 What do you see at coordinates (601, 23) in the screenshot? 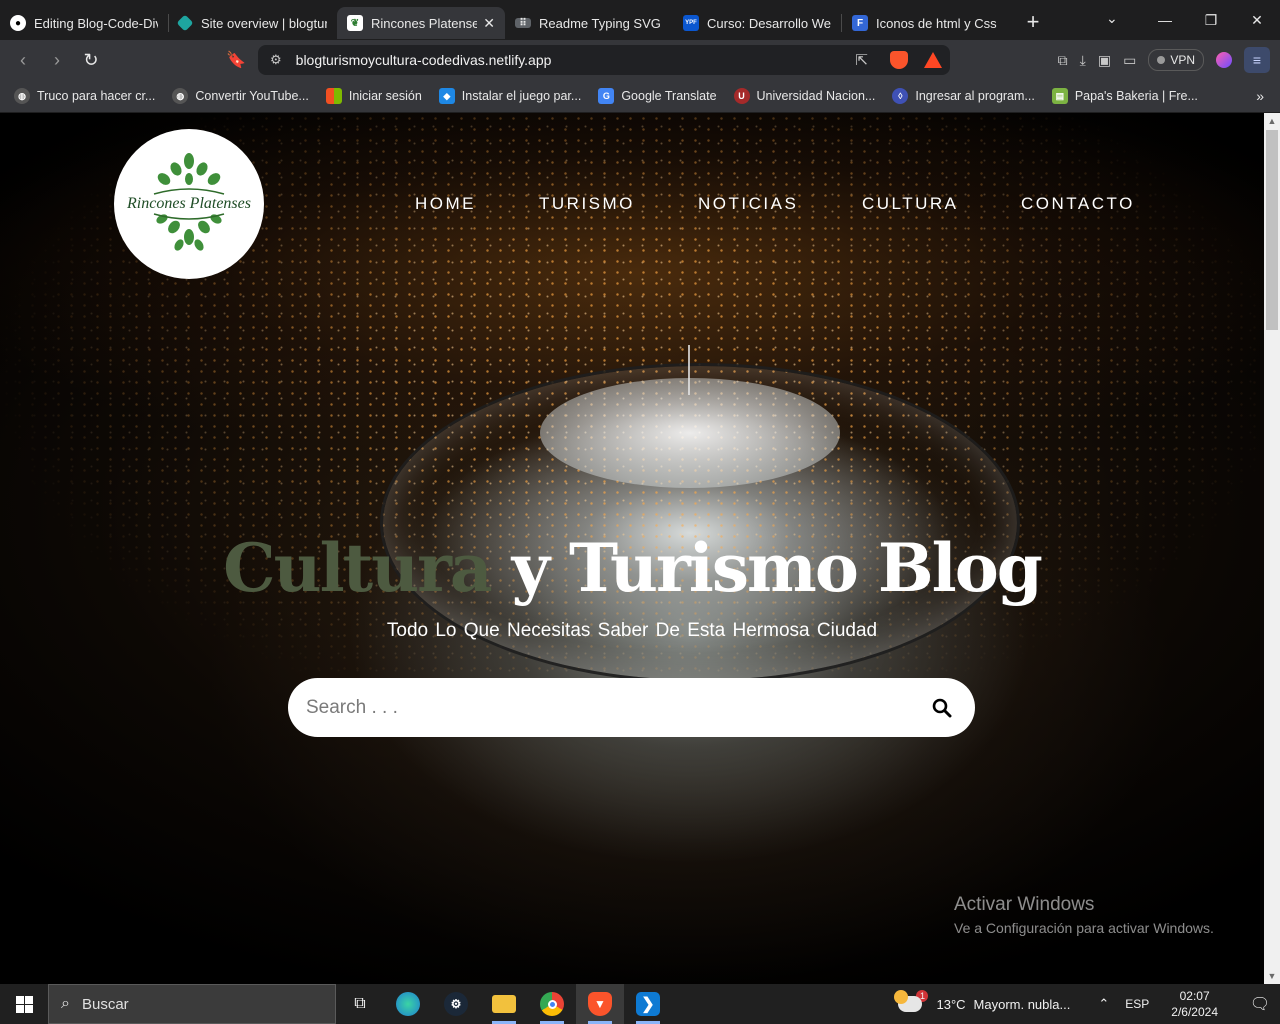
I see `tab-title: Readme Typing SVG - D` at bounding box center [601, 23].